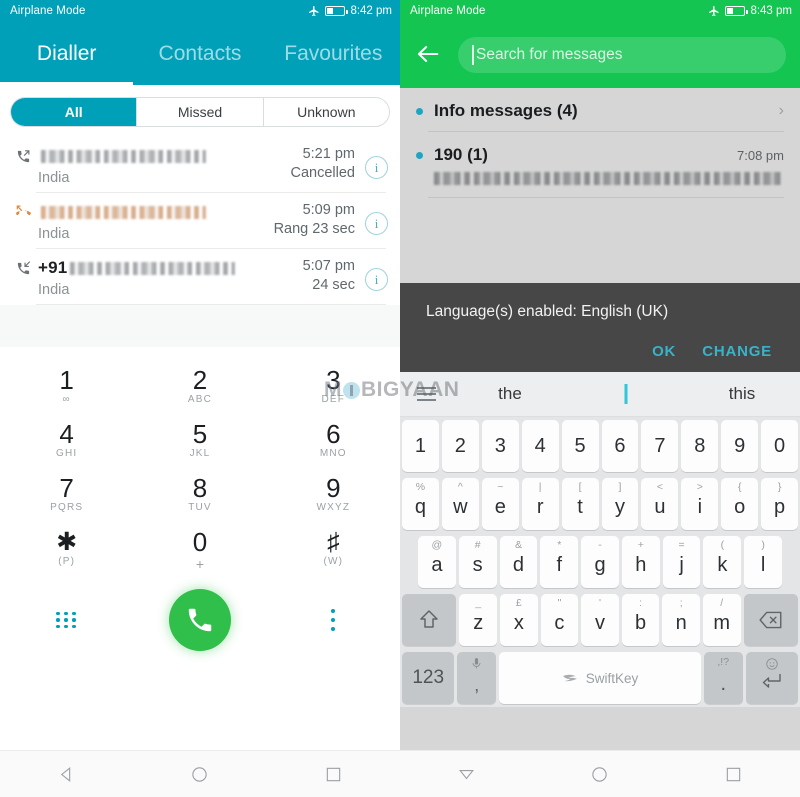 The image size is (800, 797). What do you see at coordinates (333, 494) in the screenshot?
I see `dialpad-key-9: 9 WXYZ` at bounding box center [333, 494].